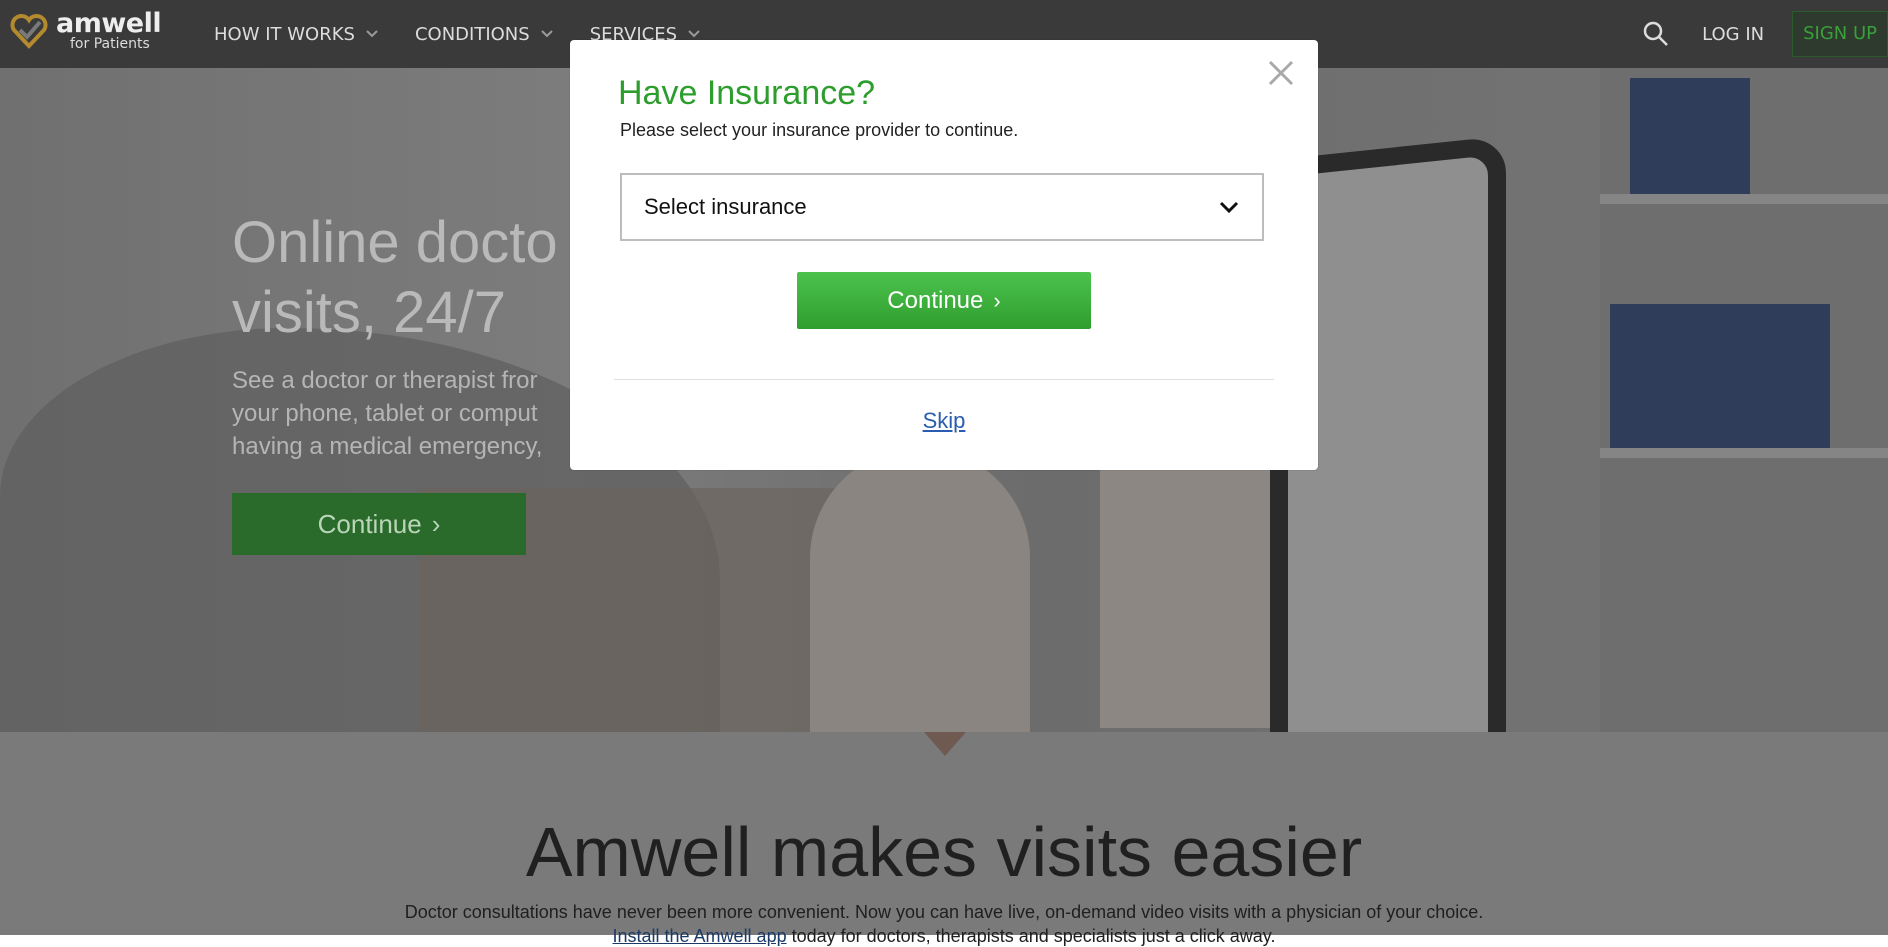  What do you see at coordinates (109, 23) in the screenshot?
I see `logo-name: amwell` at bounding box center [109, 23].